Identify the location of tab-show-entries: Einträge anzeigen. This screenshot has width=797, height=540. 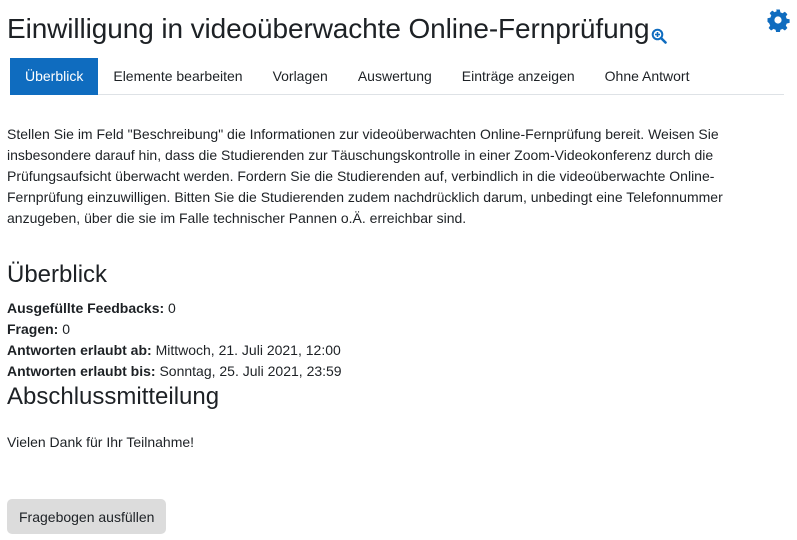
(518, 76).